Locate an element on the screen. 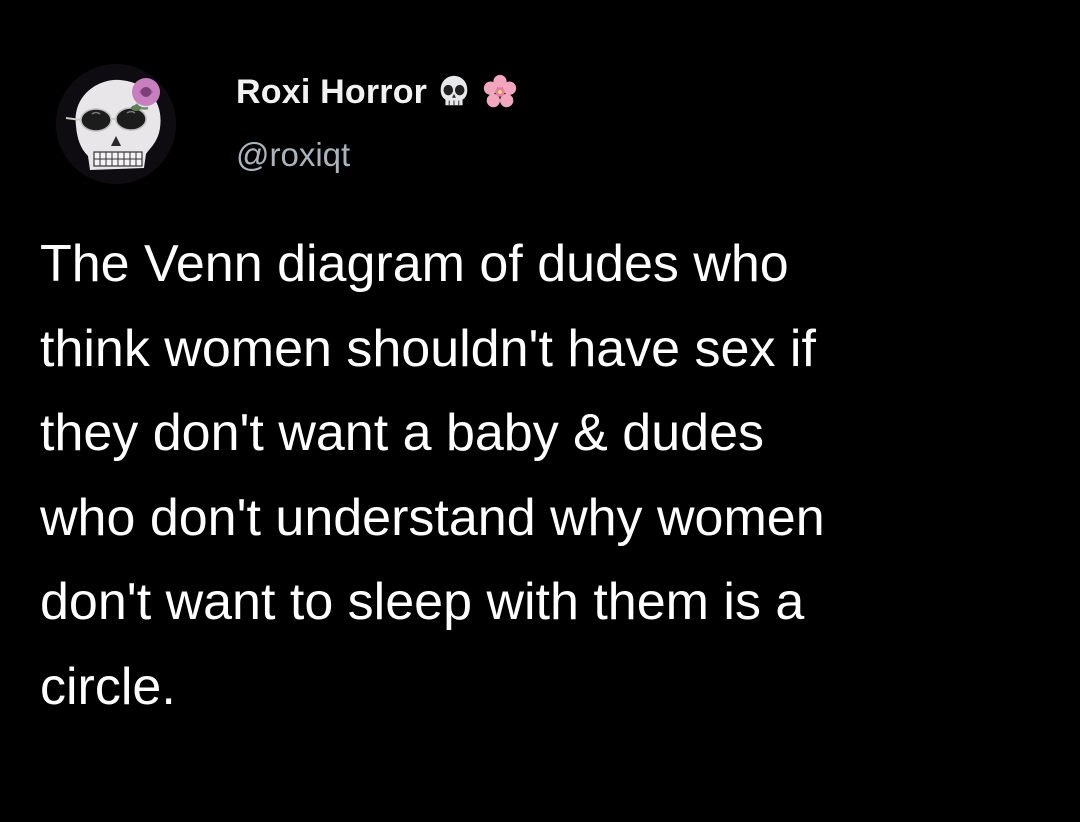 The width and height of the screenshot is (1080, 822). tweet-text-line: The Venn diagram of dudes who is located at coordinates (414, 264).